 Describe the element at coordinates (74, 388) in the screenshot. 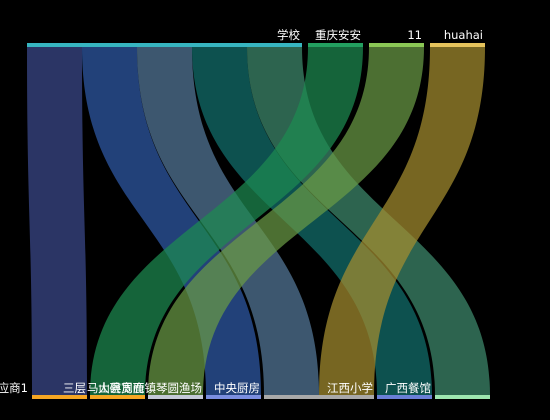

I see `node-label-three-floors: 三层` at that location.